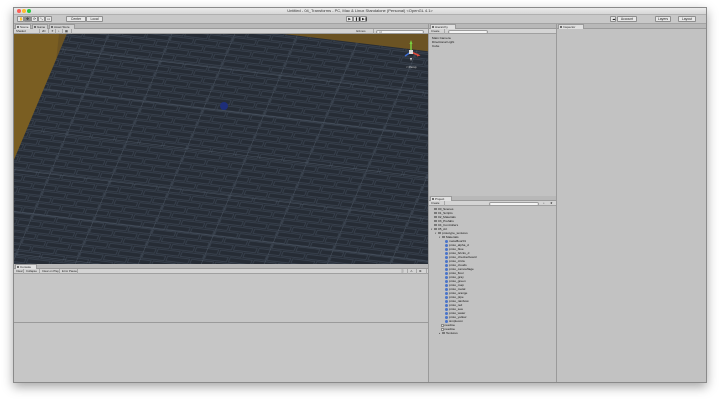 The image size is (720, 410). What do you see at coordinates (663, 19) in the screenshot?
I see `layers-dropdown: Layers` at bounding box center [663, 19].